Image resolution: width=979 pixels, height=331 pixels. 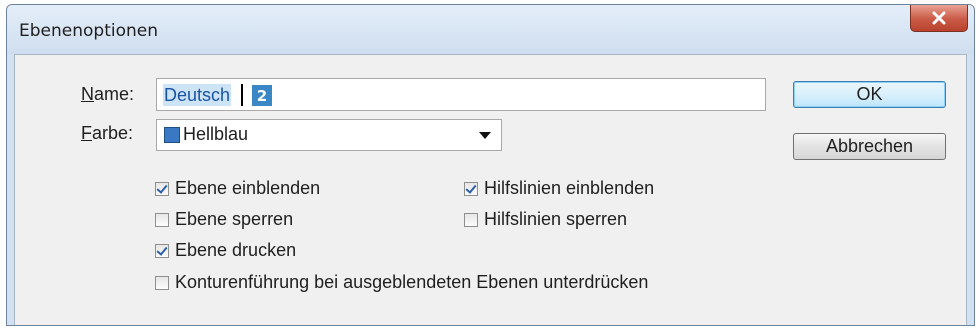 What do you see at coordinates (172, 135) in the screenshot?
I see `color-swatch` at bounding box center [172, 135].